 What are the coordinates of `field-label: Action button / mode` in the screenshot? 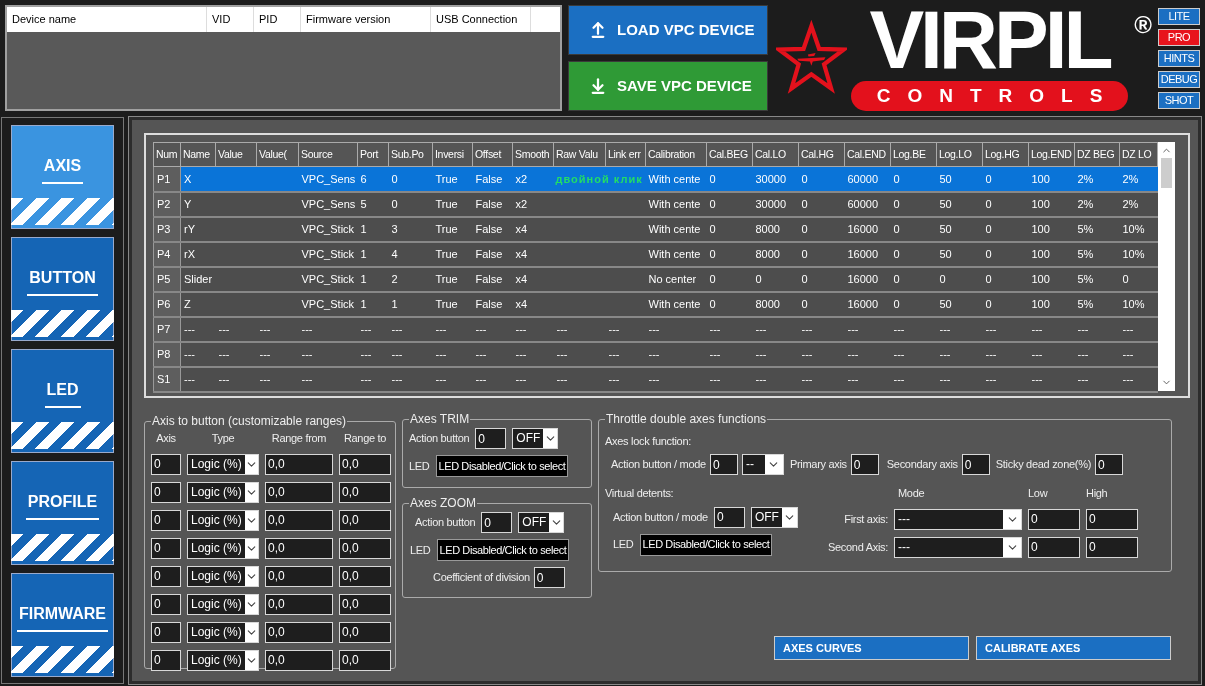 It's located at (660, 517).